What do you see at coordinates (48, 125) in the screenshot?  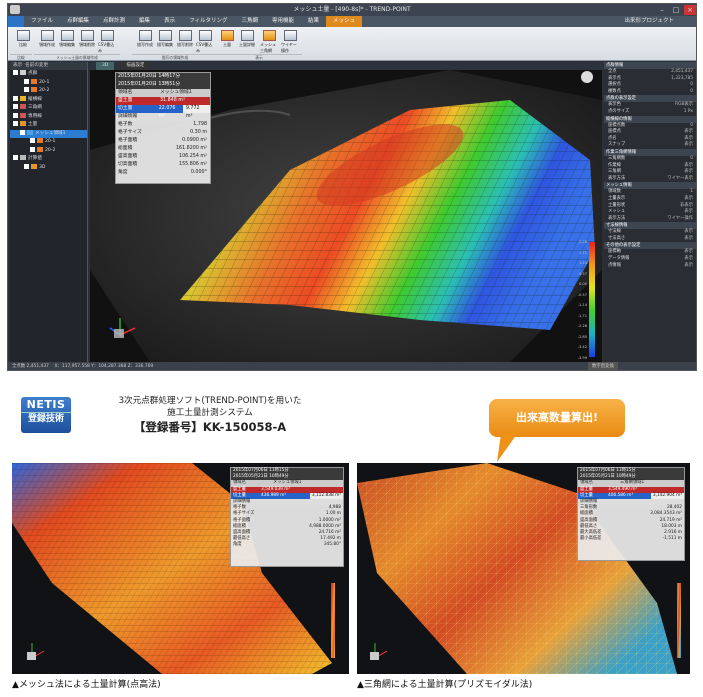 I see `tree-item-volume: 土量` at bounding box center [48, 125].